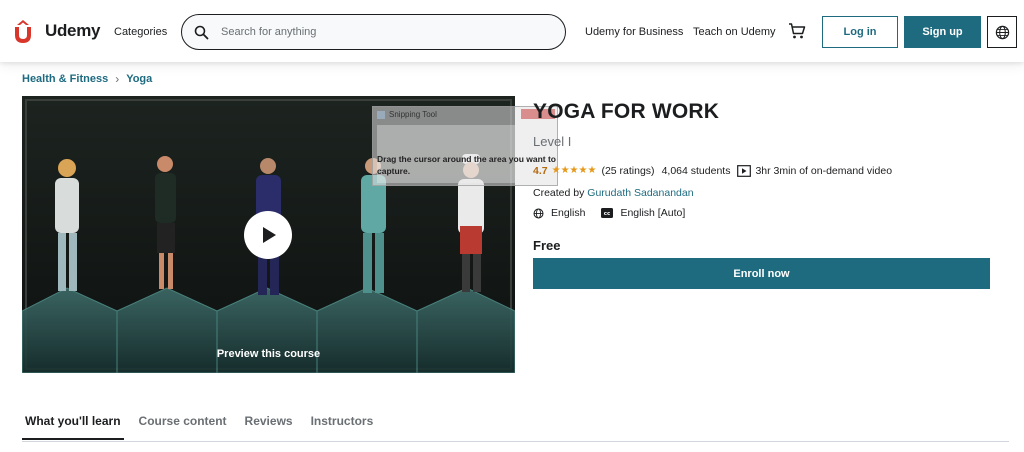 The width and height of the screenshot is (1024, 452). Describe the element at coordinates (559, 193) in the screenshot. I see `created-by-label: Created by` at that location.